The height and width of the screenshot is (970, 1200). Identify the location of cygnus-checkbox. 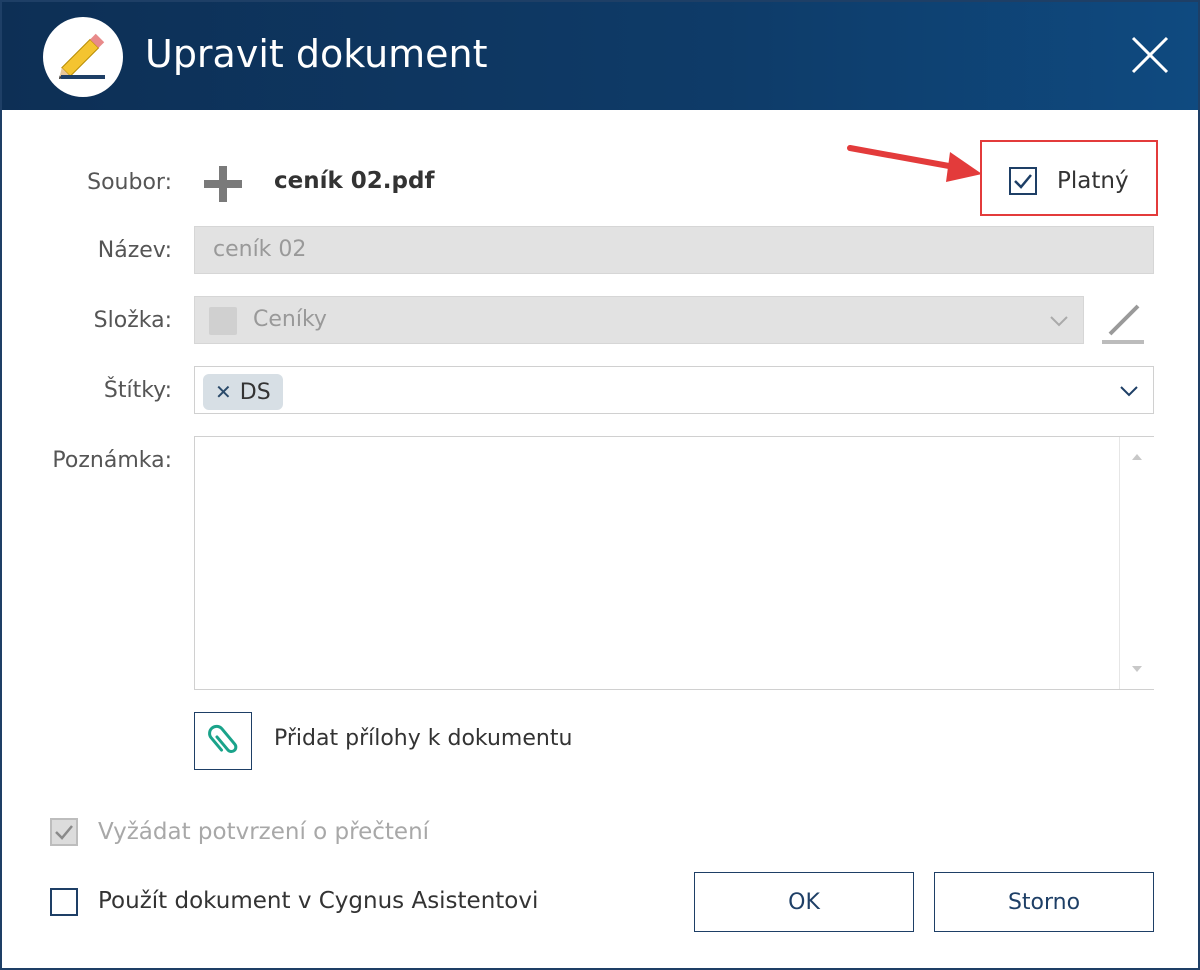
(64, 902).